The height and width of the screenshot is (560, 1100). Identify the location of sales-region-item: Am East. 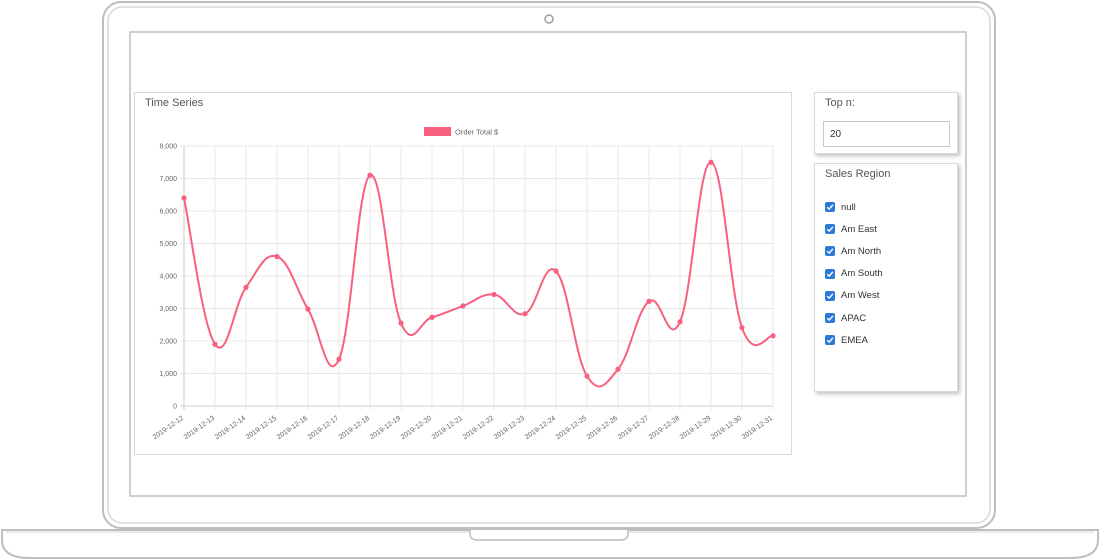
(854, 229).